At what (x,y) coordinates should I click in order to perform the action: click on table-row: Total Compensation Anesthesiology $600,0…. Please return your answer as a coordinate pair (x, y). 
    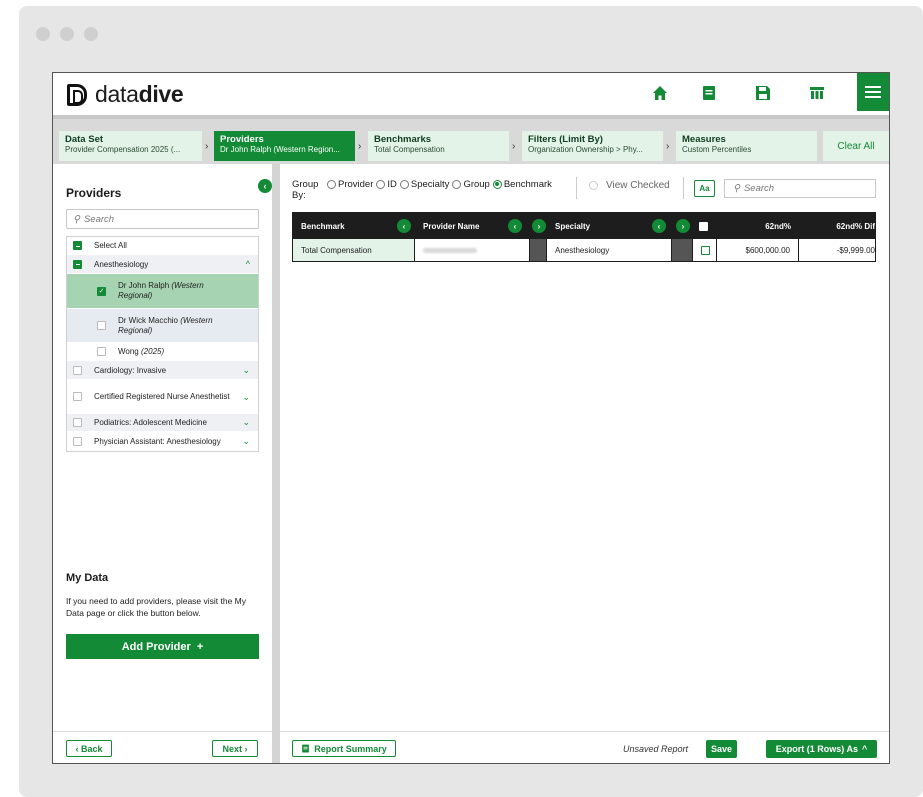
    Looking at the image, I should click on (584, 250).